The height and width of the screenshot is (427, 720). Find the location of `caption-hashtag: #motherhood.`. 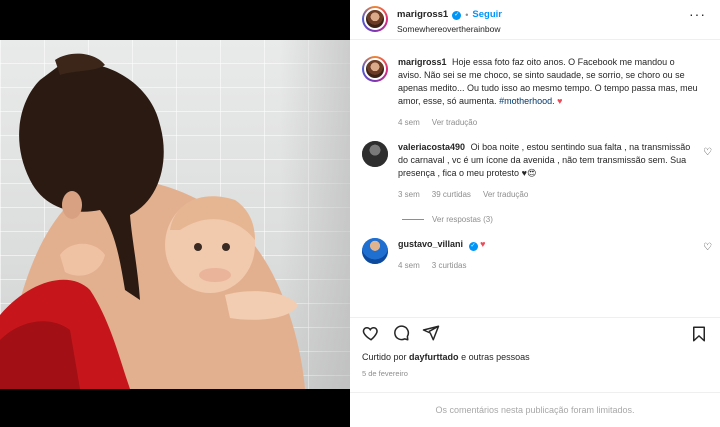

caption-hashtag: #motherhood. is located at coordinates (527, 101).